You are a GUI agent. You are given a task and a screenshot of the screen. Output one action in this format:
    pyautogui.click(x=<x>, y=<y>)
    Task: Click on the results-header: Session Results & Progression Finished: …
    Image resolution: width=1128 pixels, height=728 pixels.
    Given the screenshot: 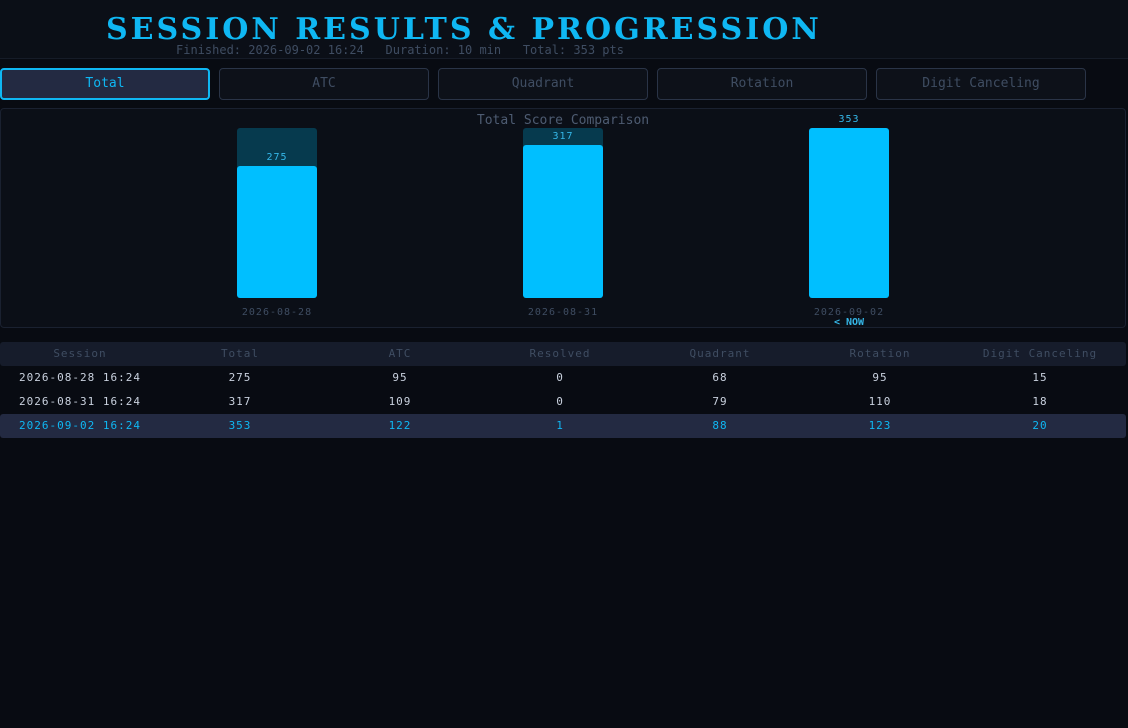 What is the action you would take?
    pyautogui.click(x=564, y=29)
    